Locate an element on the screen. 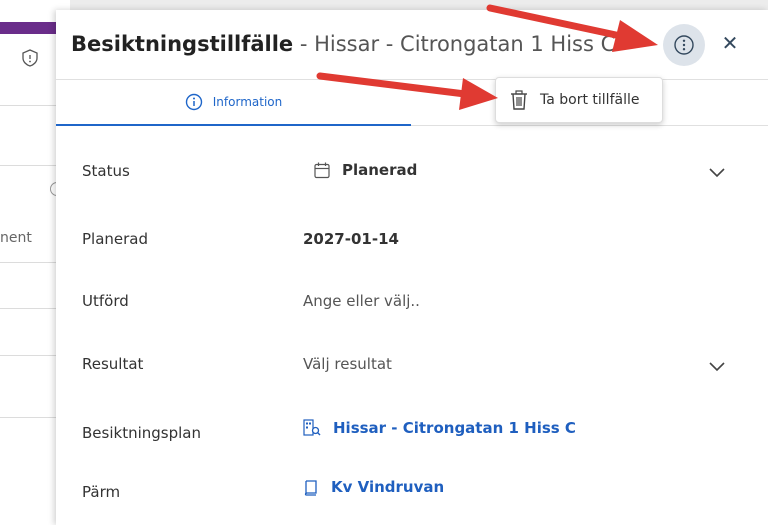  tab-label: Information is located at coordinates (247, 102).